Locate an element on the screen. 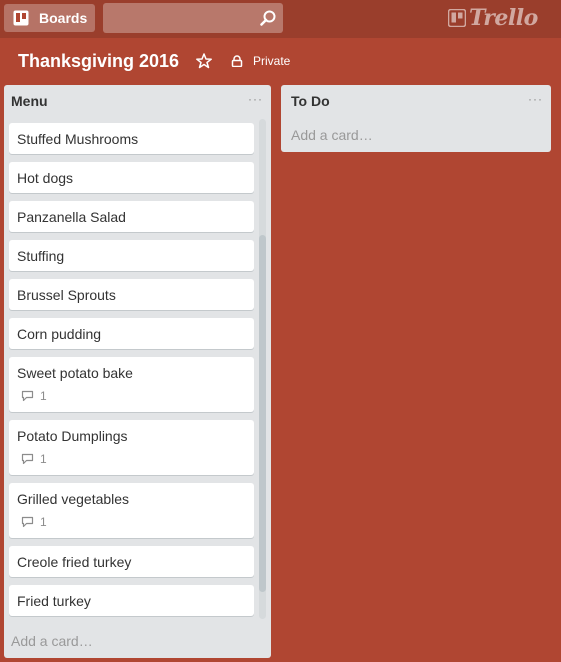 The width and height of the screenshot is (561, 662). search-input is located at coordinates (193, 18).